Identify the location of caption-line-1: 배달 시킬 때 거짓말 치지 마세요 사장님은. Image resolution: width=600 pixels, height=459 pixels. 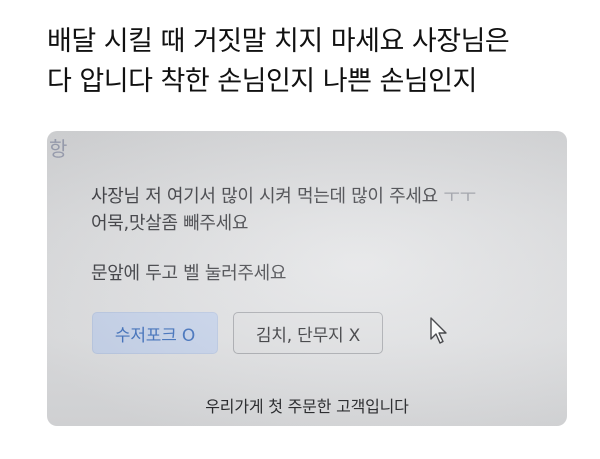
(278, 41).